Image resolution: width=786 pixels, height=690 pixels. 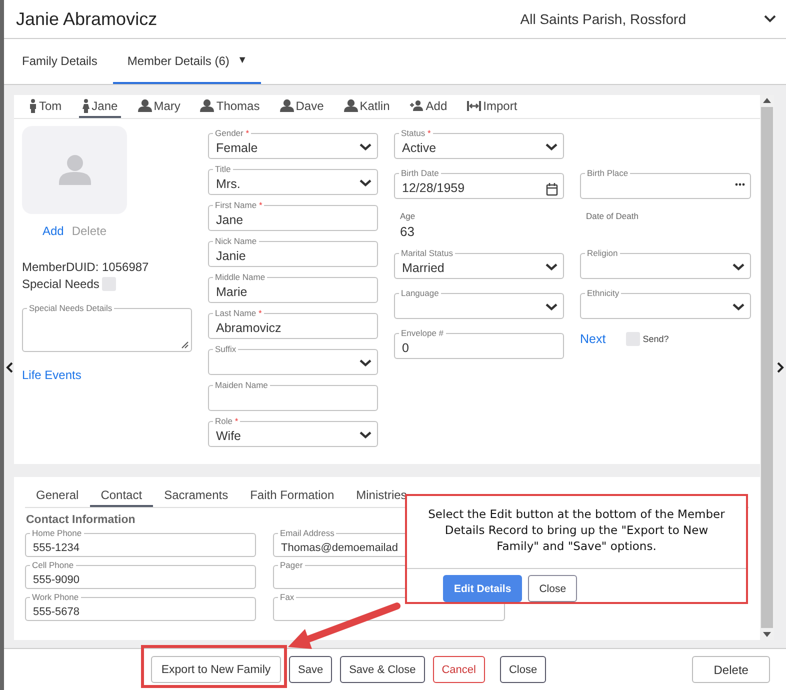 What do you see at coordinates (408, 216) in the screenshot?
I see `field-label: Age` at bounding box center [408, 216].